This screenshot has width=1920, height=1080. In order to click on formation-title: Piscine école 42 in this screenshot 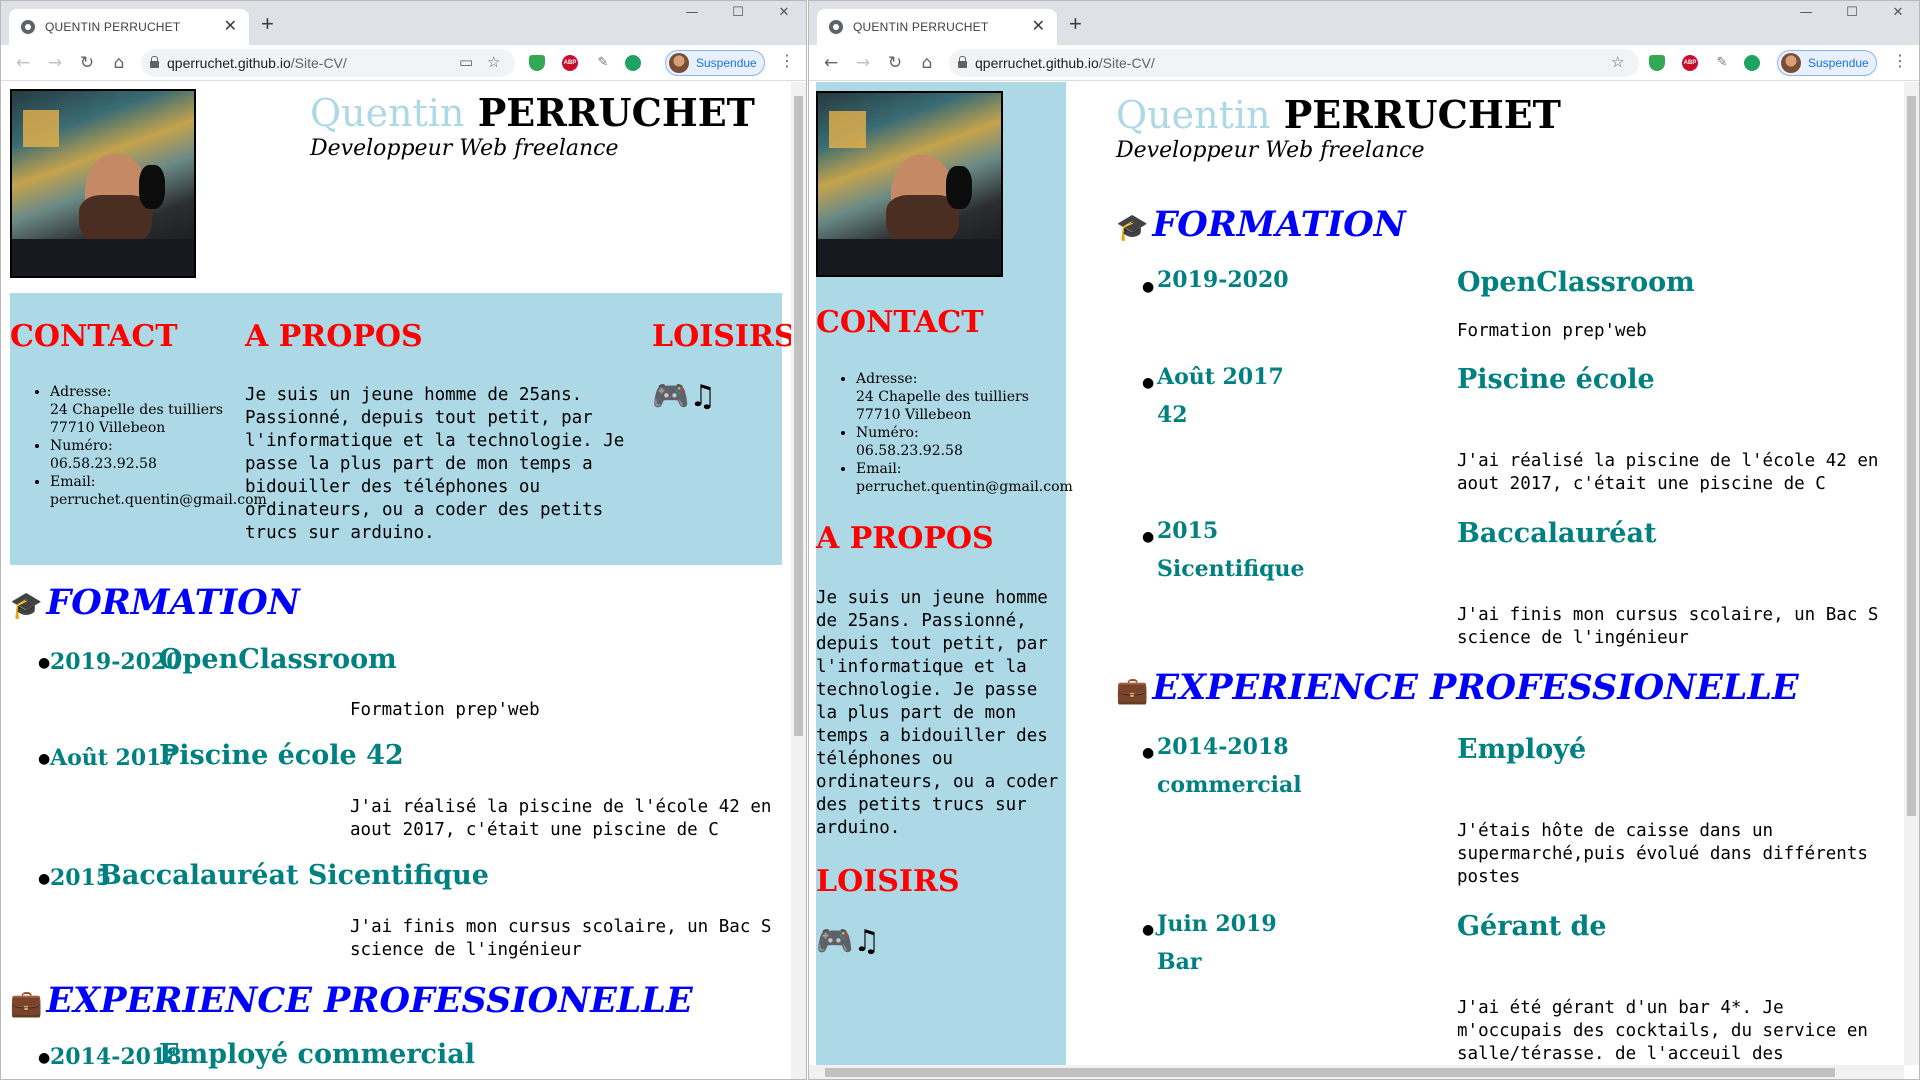, I will do `click(281, 755)`.